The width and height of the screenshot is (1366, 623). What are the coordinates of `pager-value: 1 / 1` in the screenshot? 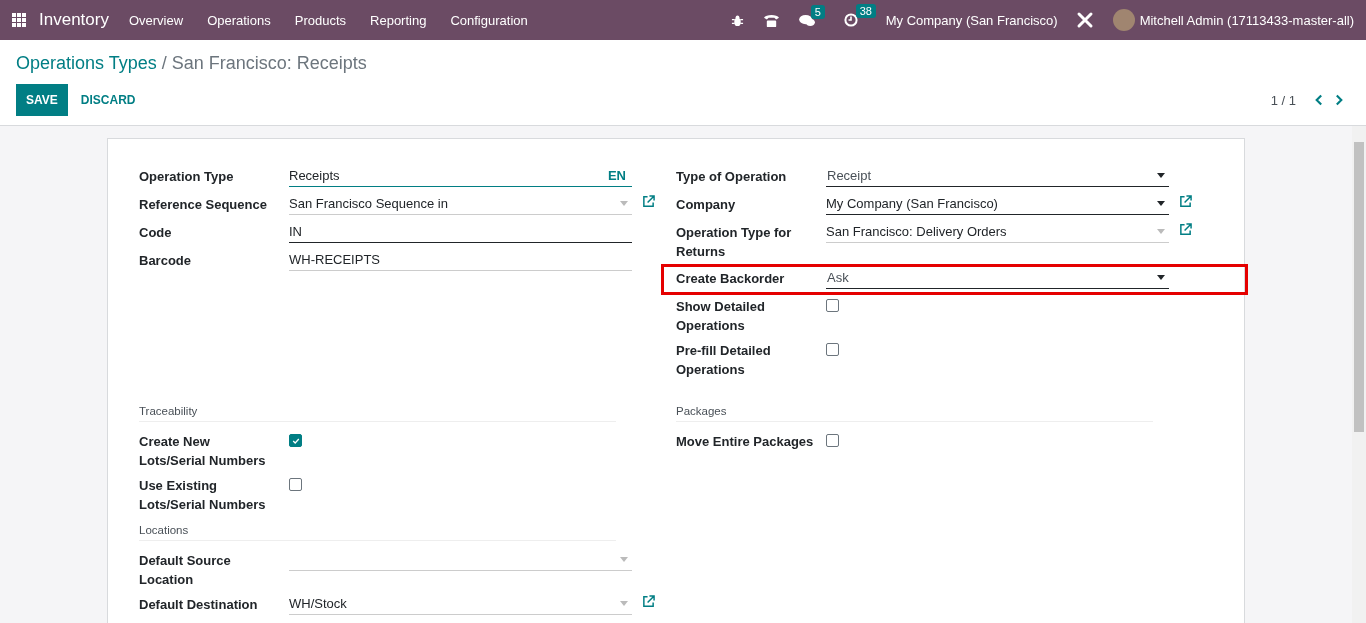 It's located at (1283, 100).